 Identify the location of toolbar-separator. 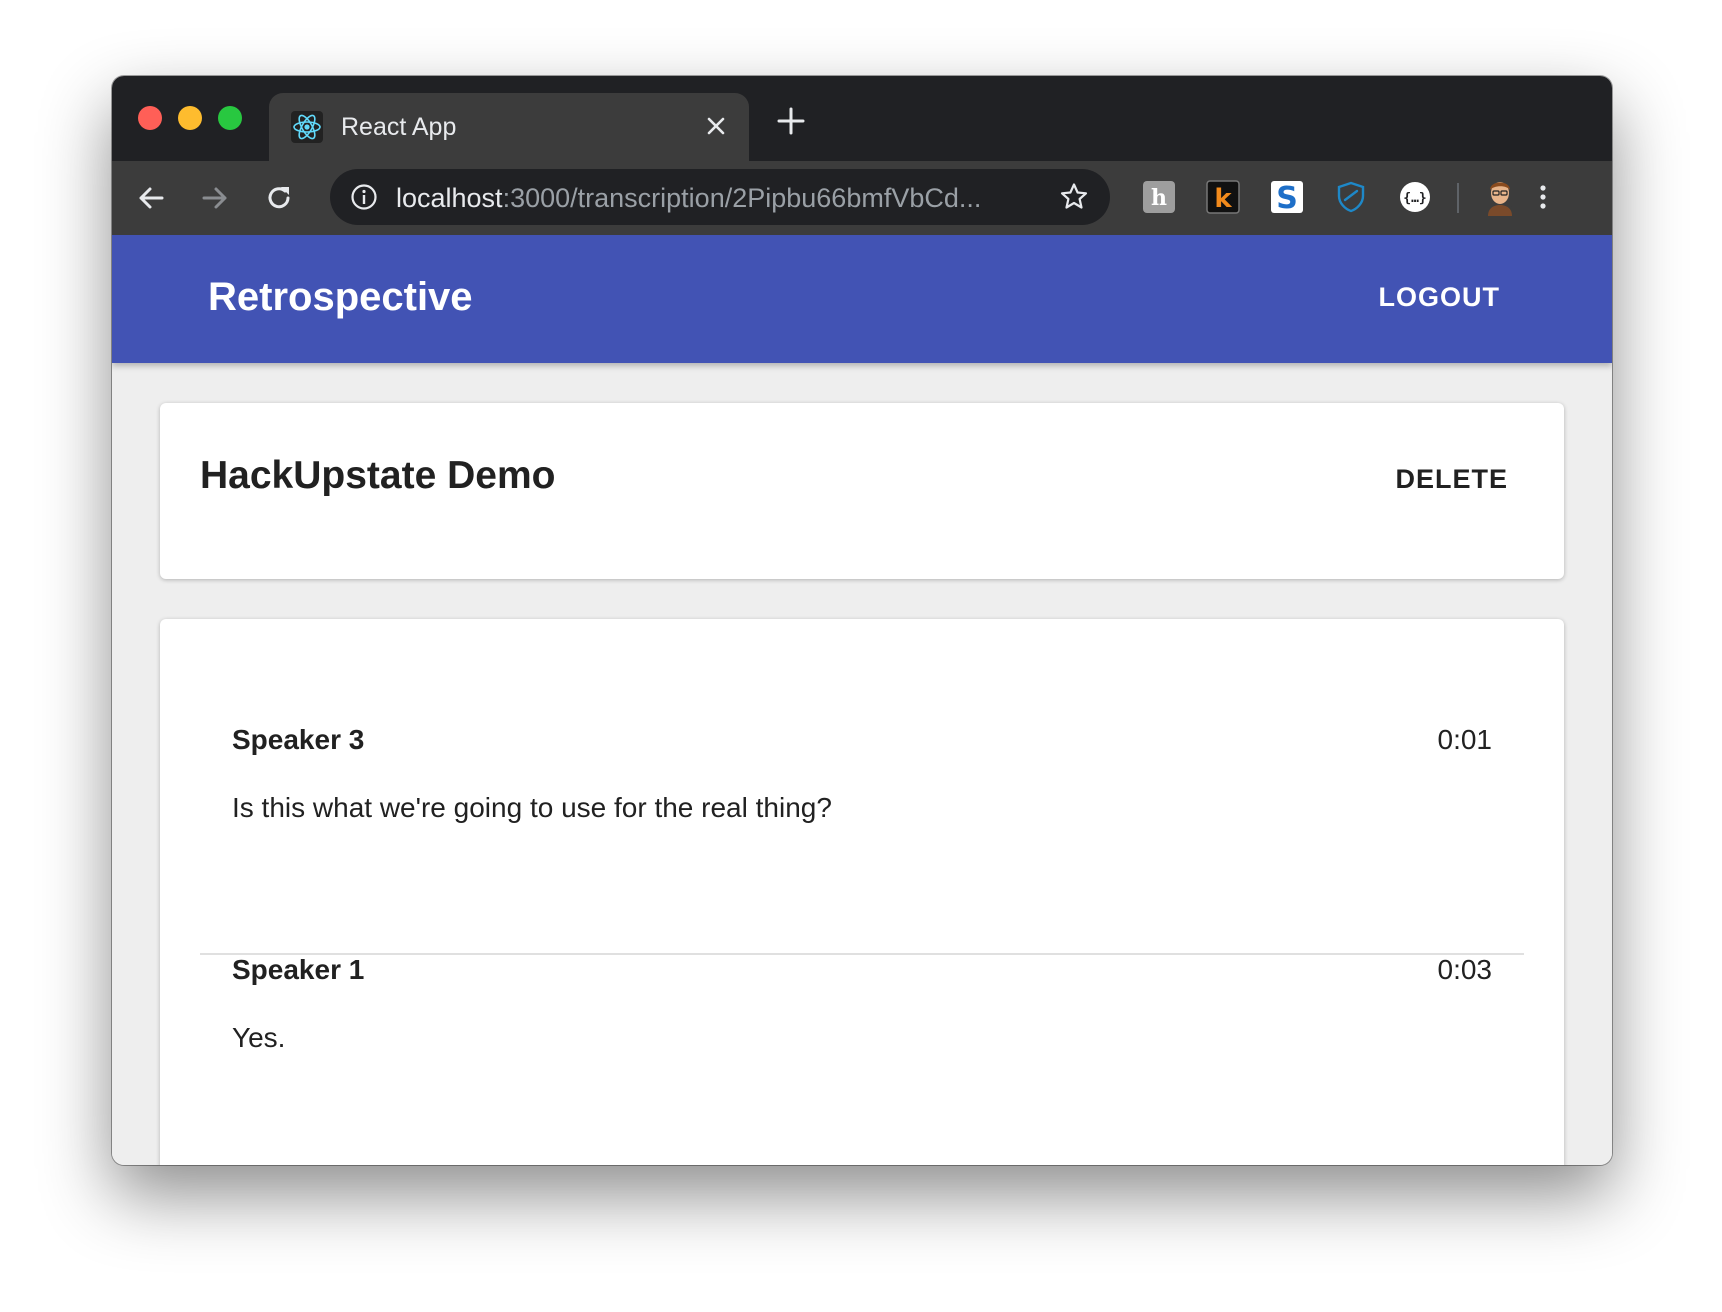
(1458, 198).